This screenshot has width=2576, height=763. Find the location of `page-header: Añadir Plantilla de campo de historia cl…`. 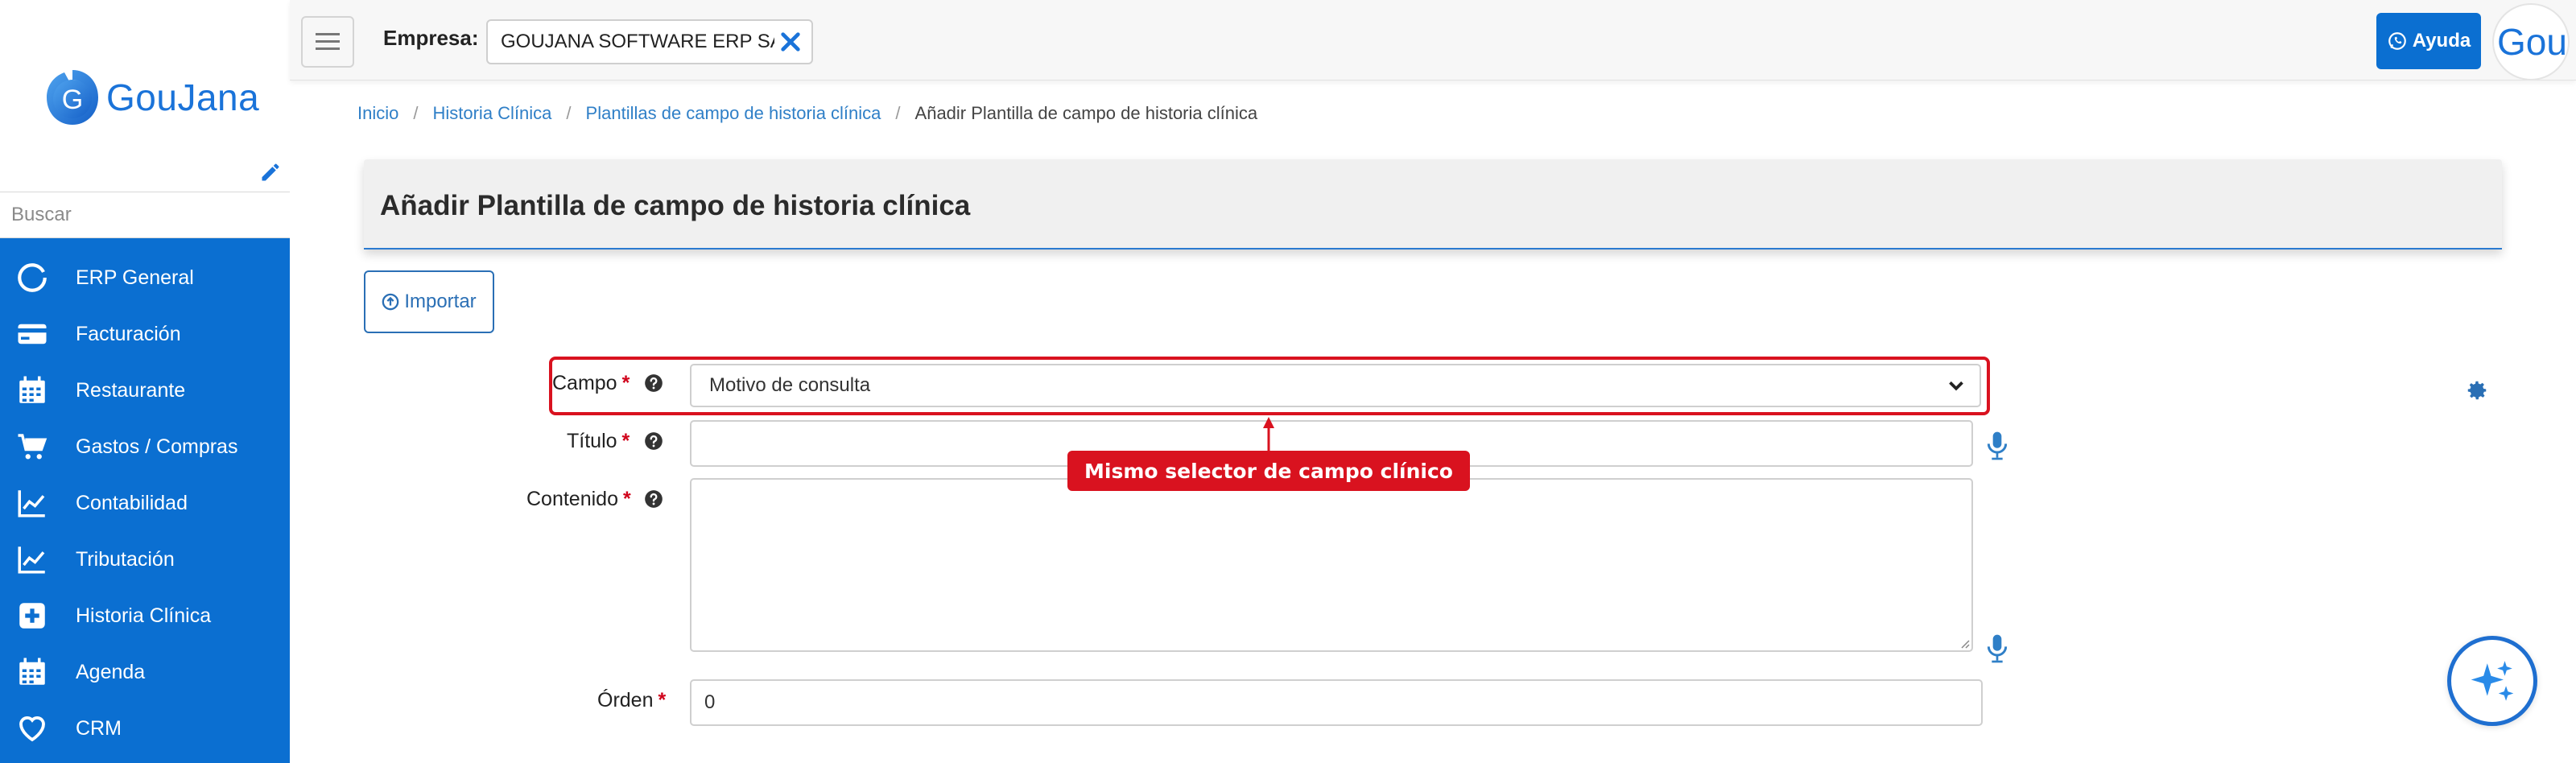

page-header: Añadir Plantilla de campo de historia cl… is located at coordinates (1433, 204).